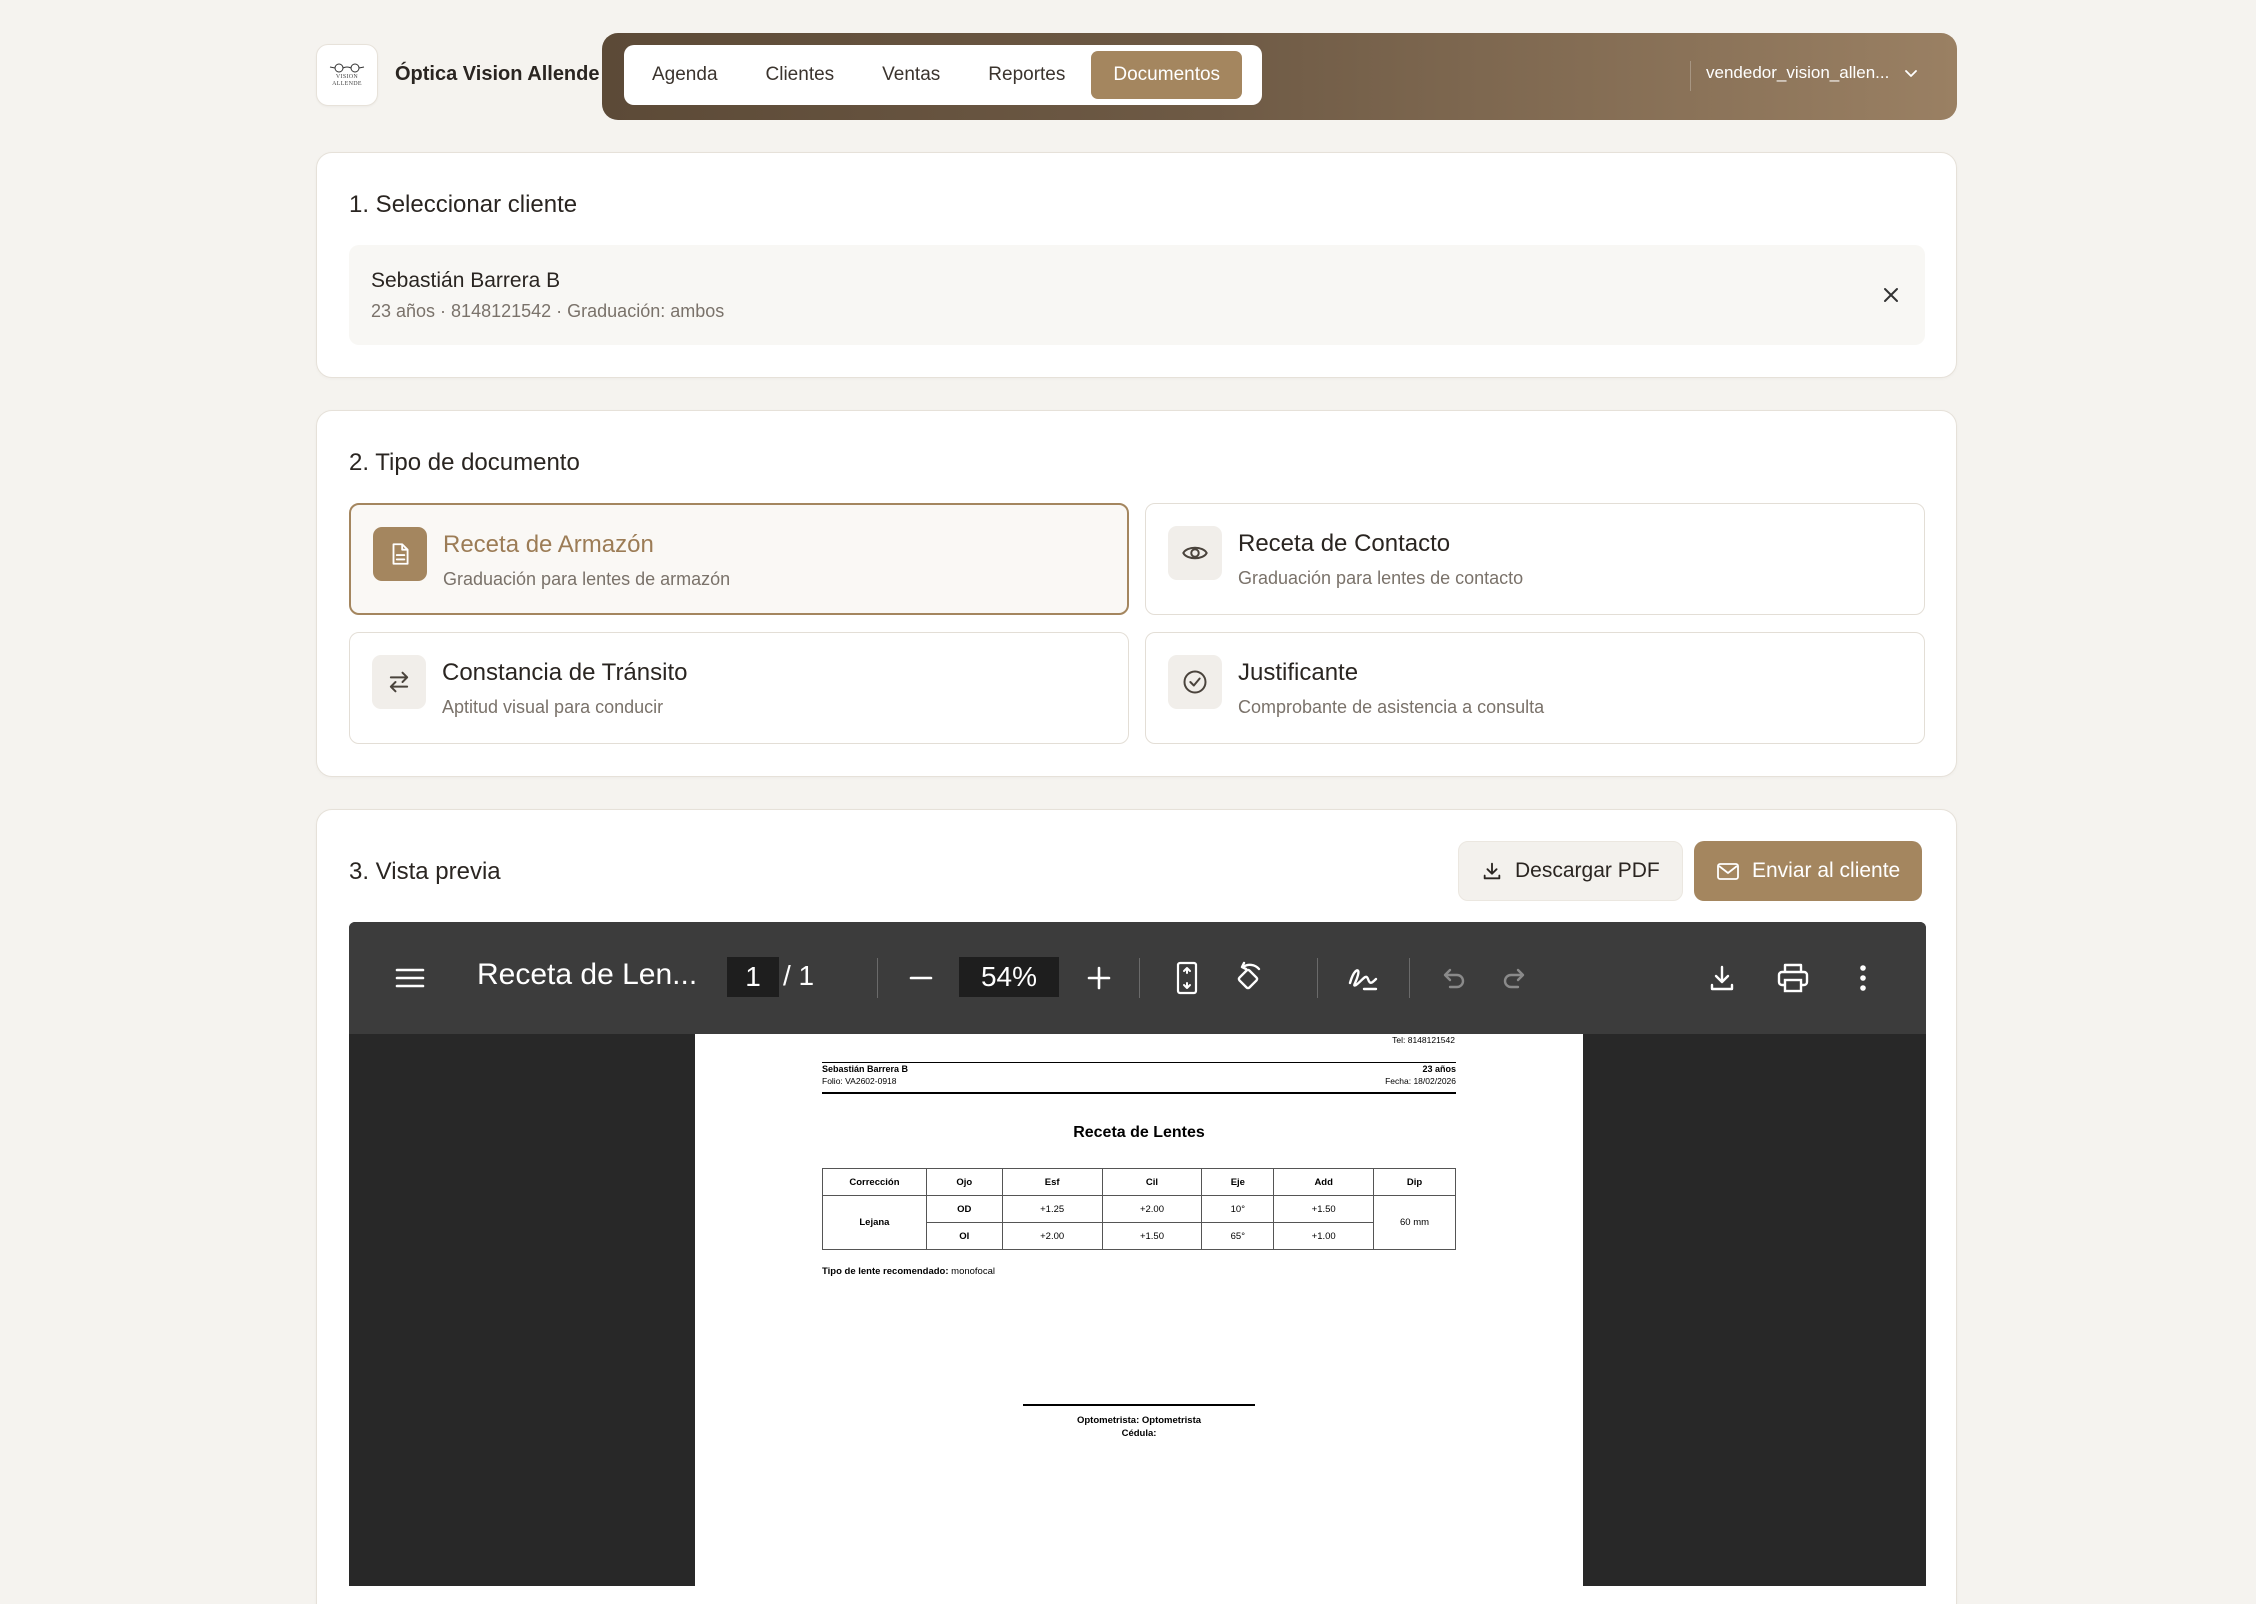 The width and height of the screenshot is (2256, 1604). Describe the element at coordinates (911, 75) in the screenshot. I see `tab-ventas: Ventas` at that location.